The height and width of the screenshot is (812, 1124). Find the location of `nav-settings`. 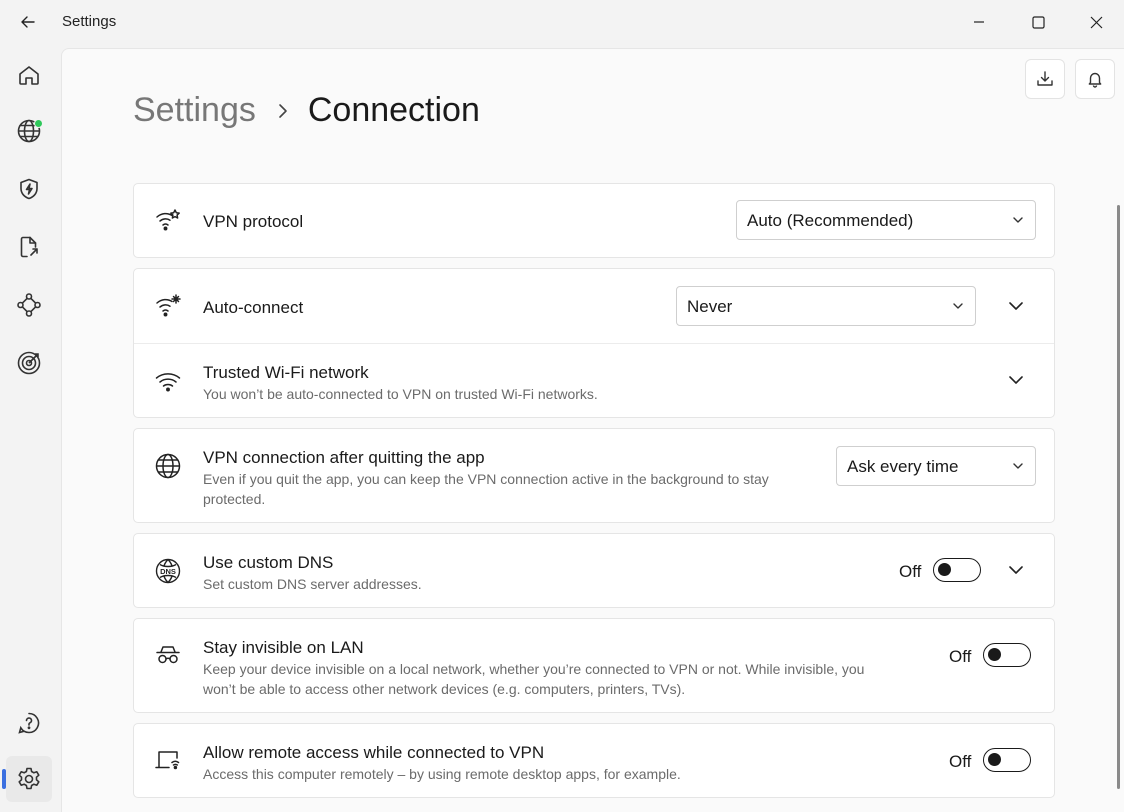

nav-settings is located at coordinates (29, 779).